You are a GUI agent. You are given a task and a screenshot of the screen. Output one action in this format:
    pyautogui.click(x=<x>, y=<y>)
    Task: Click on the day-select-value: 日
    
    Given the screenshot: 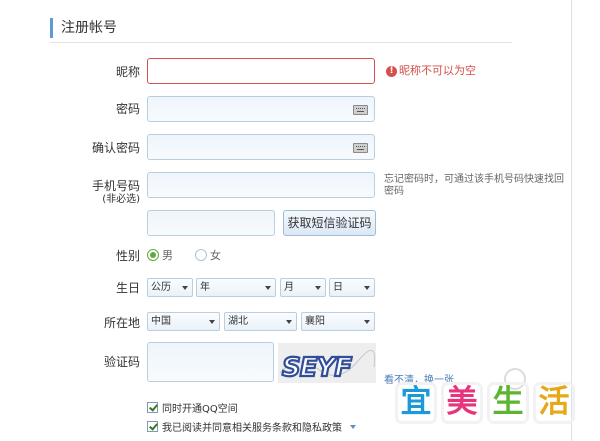 What is the action you would take?
    pyautogui.click(x=338, y=287)
    